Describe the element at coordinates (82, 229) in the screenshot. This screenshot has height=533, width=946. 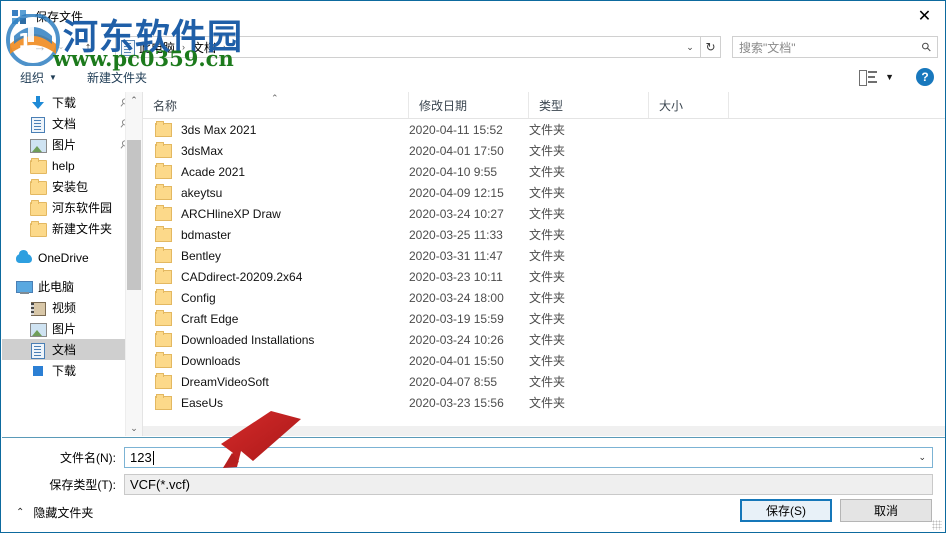
I see `sidebar-item-label: 新建文件夹` at that location.